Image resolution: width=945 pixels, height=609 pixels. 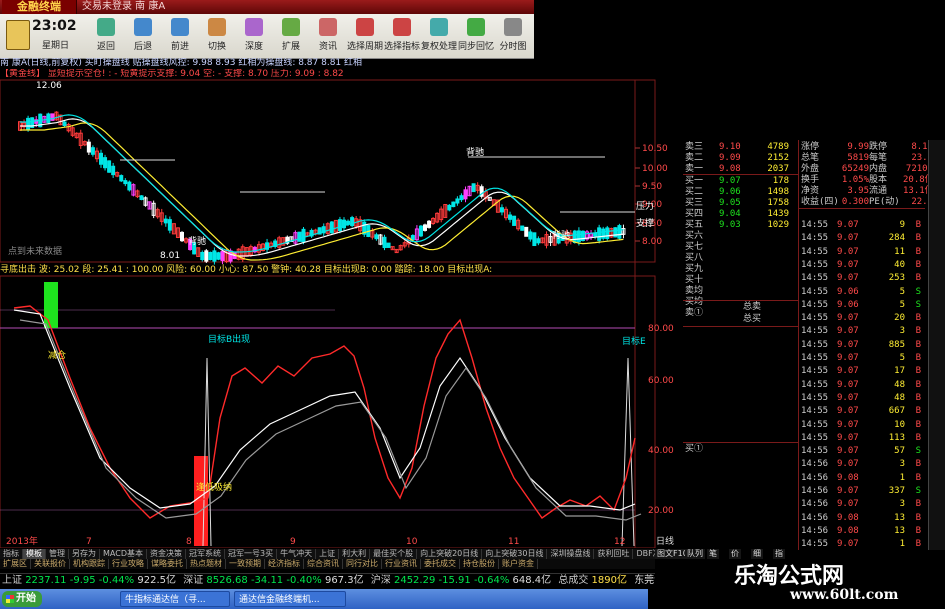 I want to click on indicator-tab: 牛气冲天, so click(x=297, y=554).